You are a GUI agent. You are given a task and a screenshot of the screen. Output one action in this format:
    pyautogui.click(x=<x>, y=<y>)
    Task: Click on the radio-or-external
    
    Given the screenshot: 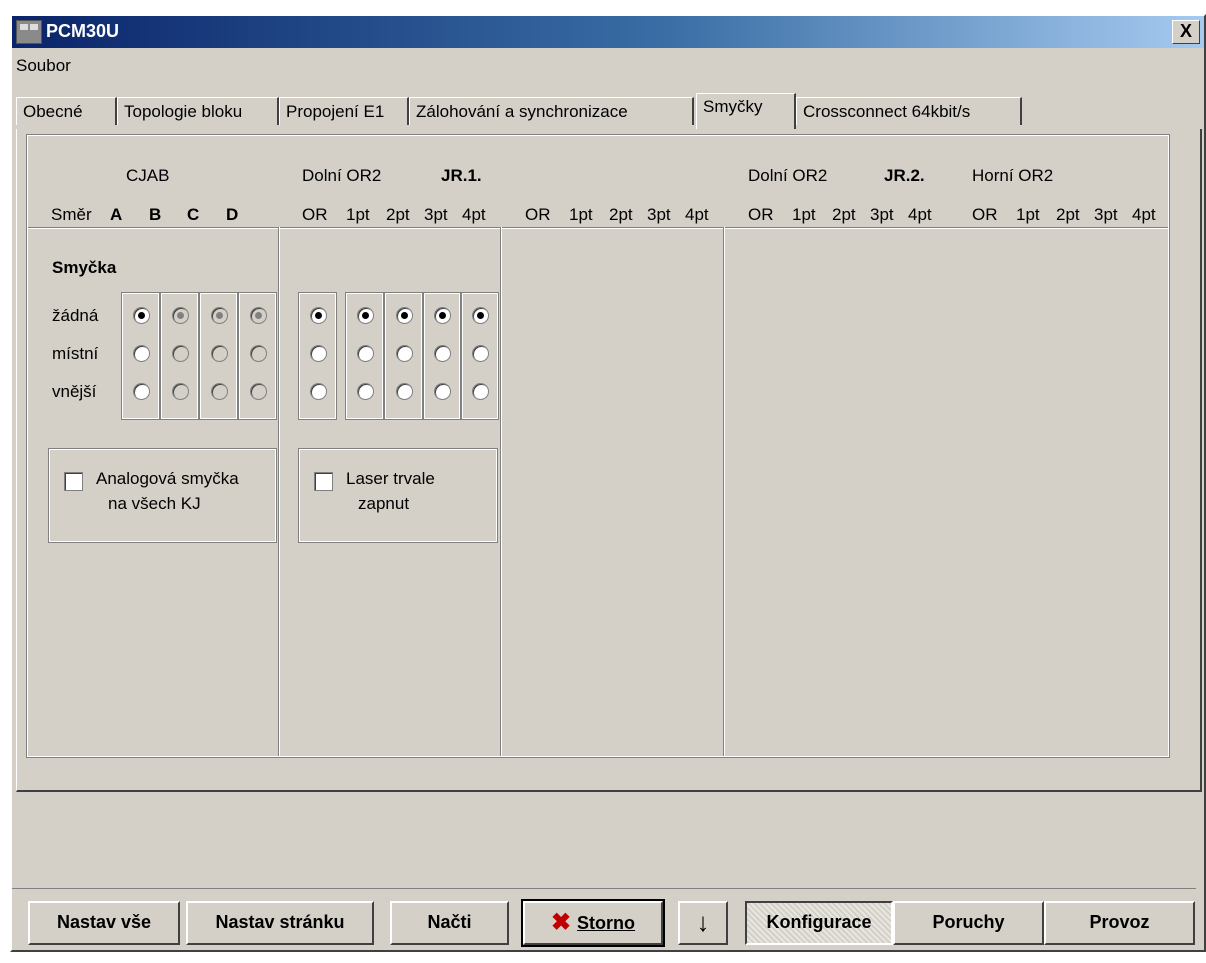 What is the action you would take?
    pyautogui.click(x=318, y=391)
    